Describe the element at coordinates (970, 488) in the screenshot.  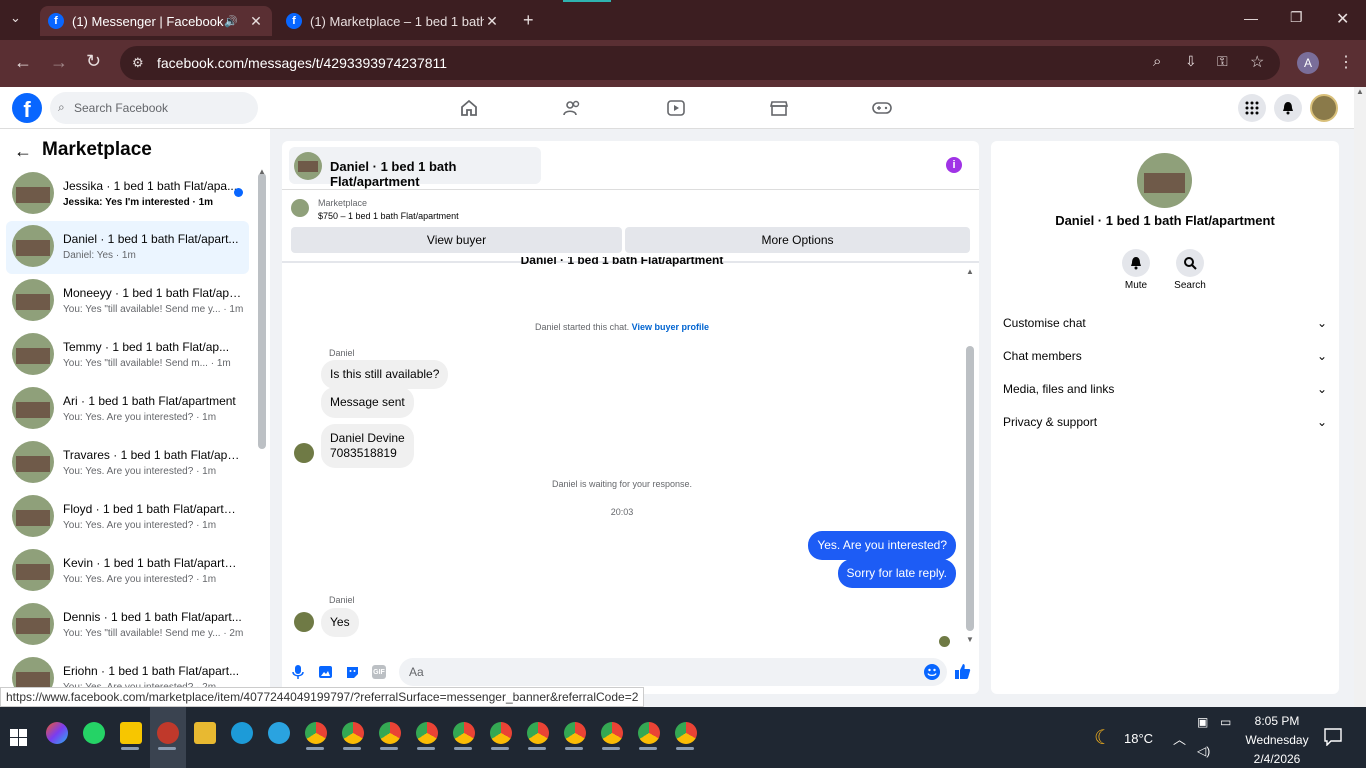
I see `chat-scrollbar-thumb` at that location.